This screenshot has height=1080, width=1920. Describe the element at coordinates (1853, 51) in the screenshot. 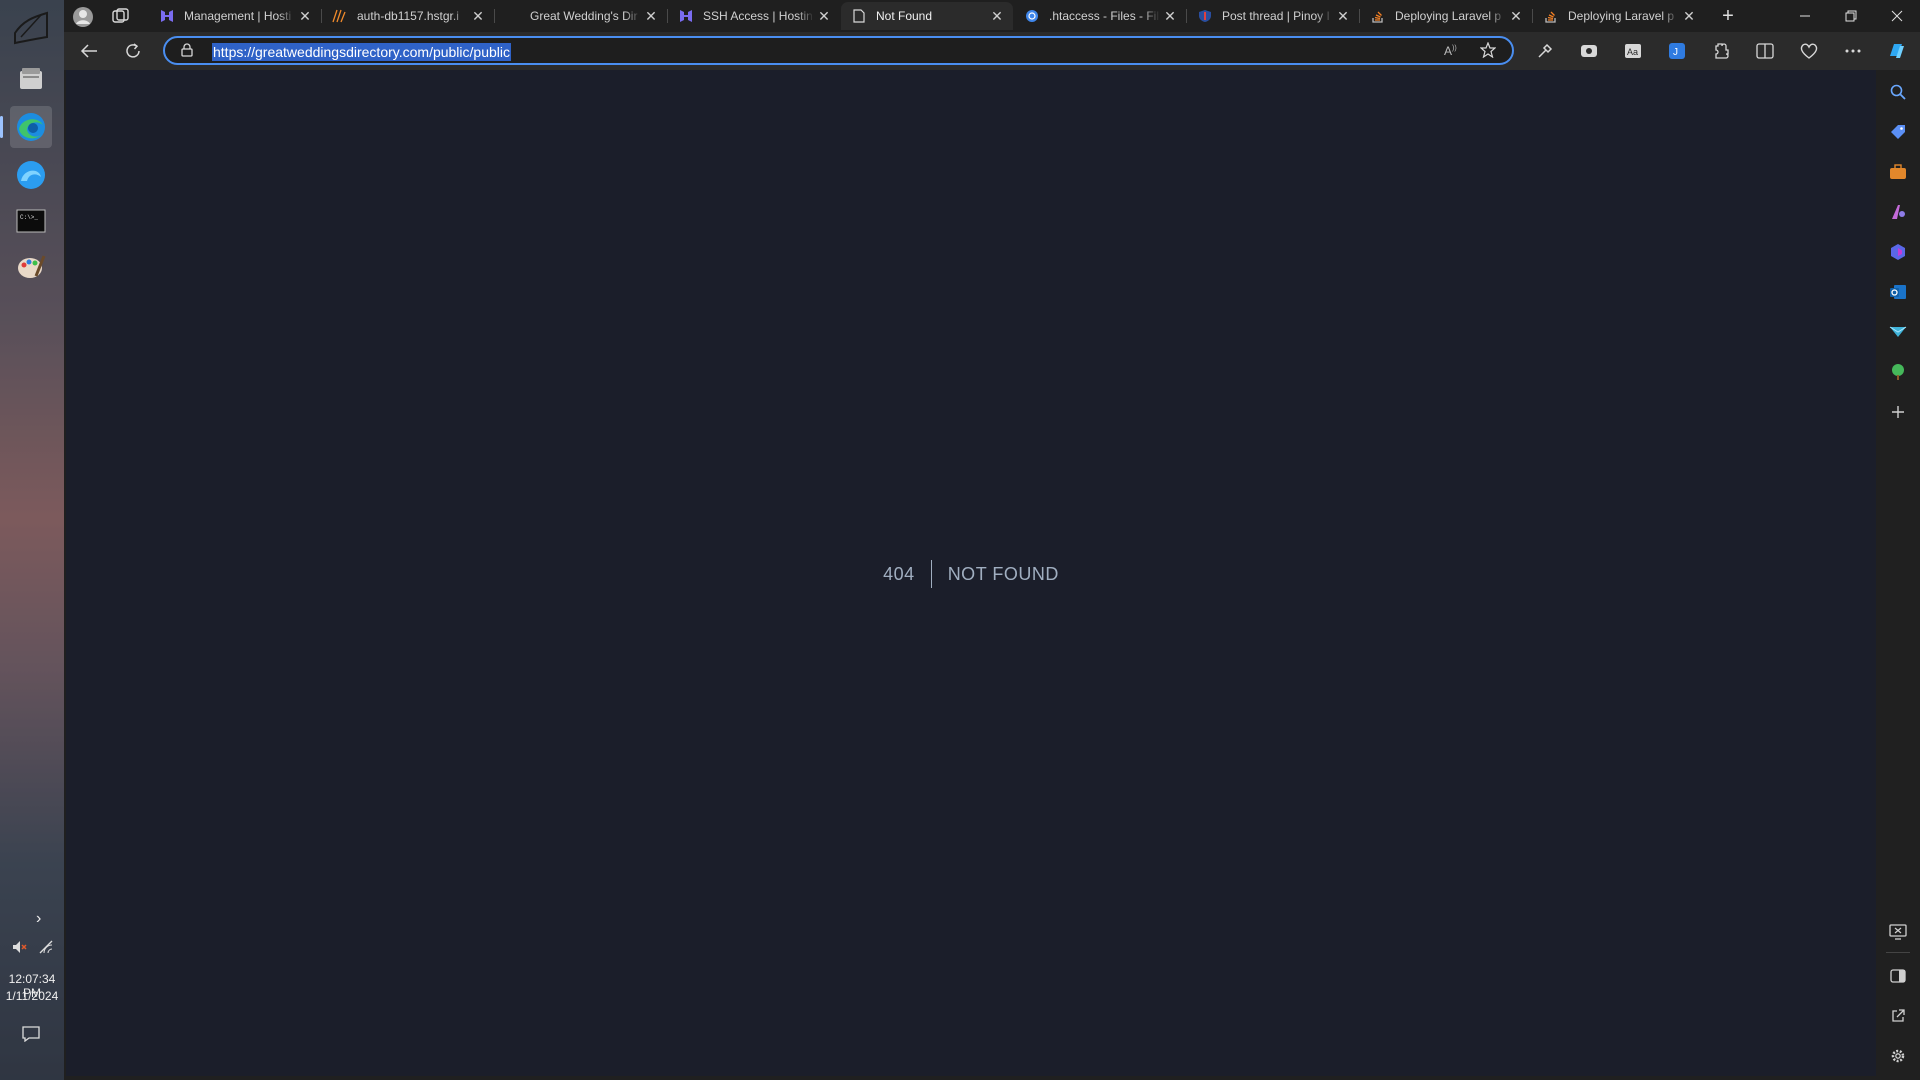

I see `more-options-icon` at that location.